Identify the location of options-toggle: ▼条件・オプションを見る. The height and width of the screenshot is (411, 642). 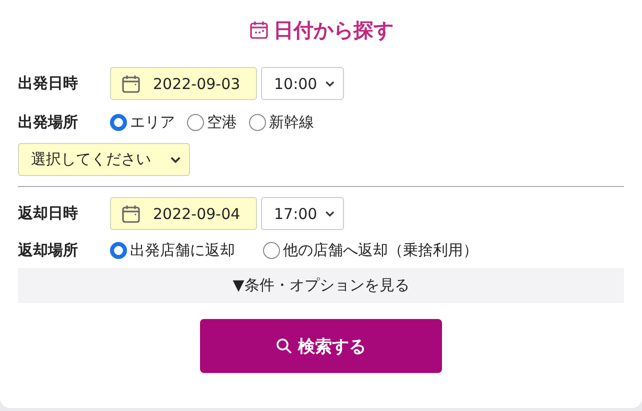
(321, 285).